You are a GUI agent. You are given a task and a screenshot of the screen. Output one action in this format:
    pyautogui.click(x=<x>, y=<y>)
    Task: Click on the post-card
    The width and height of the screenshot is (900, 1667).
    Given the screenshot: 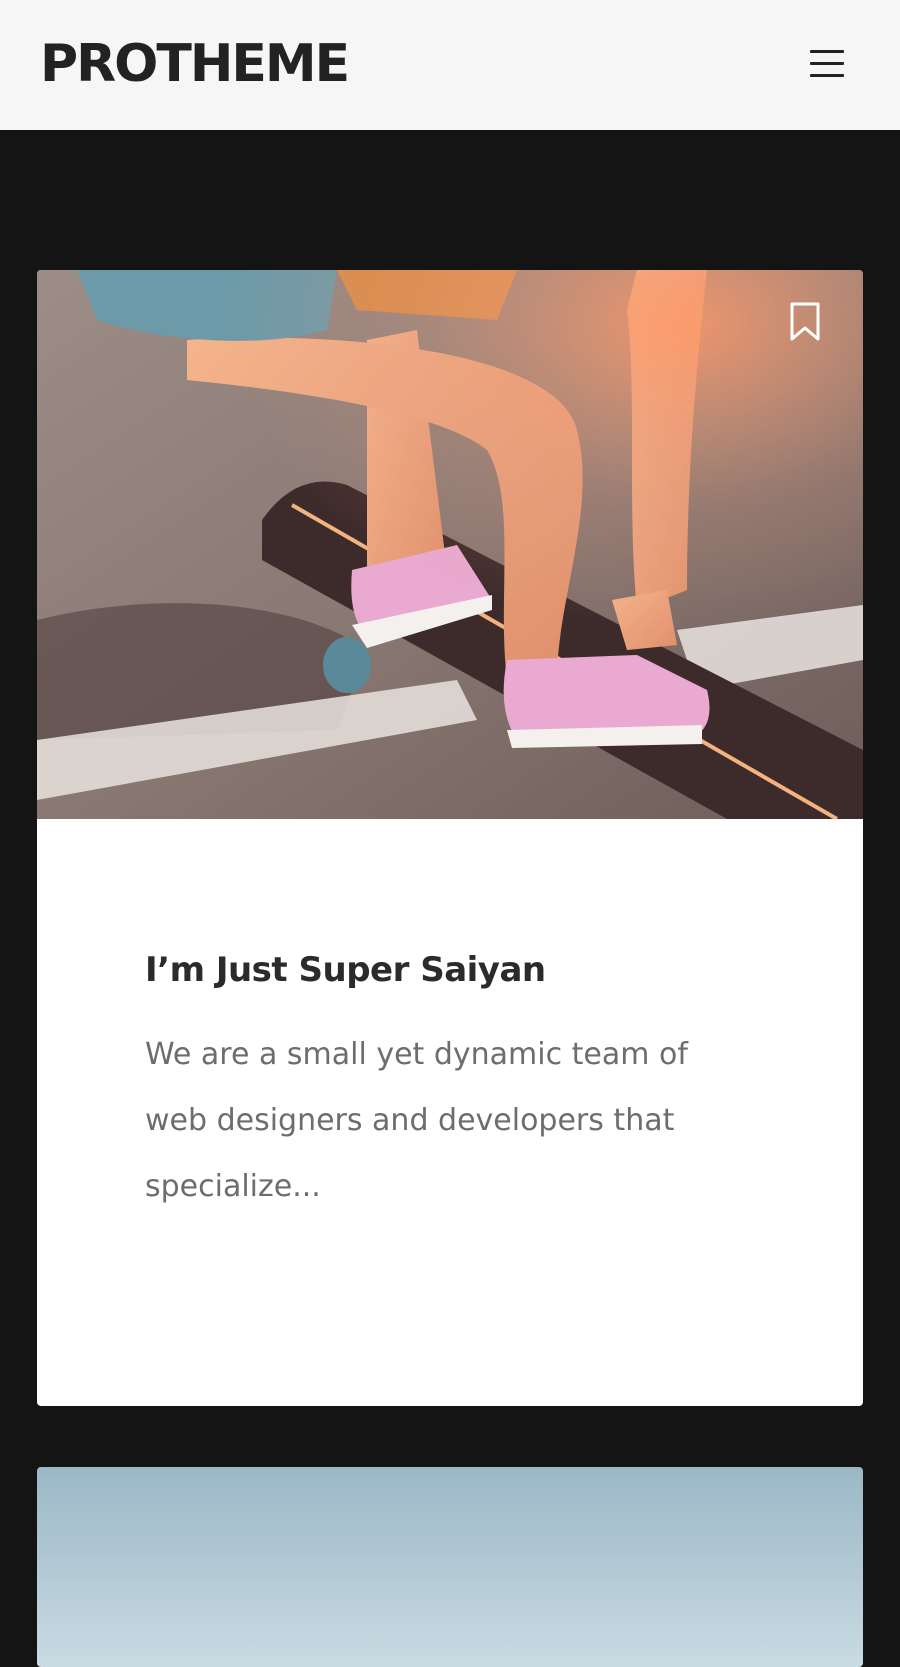 What is the action you would take?
    pyautogui.click(x=450, y=1567)
    